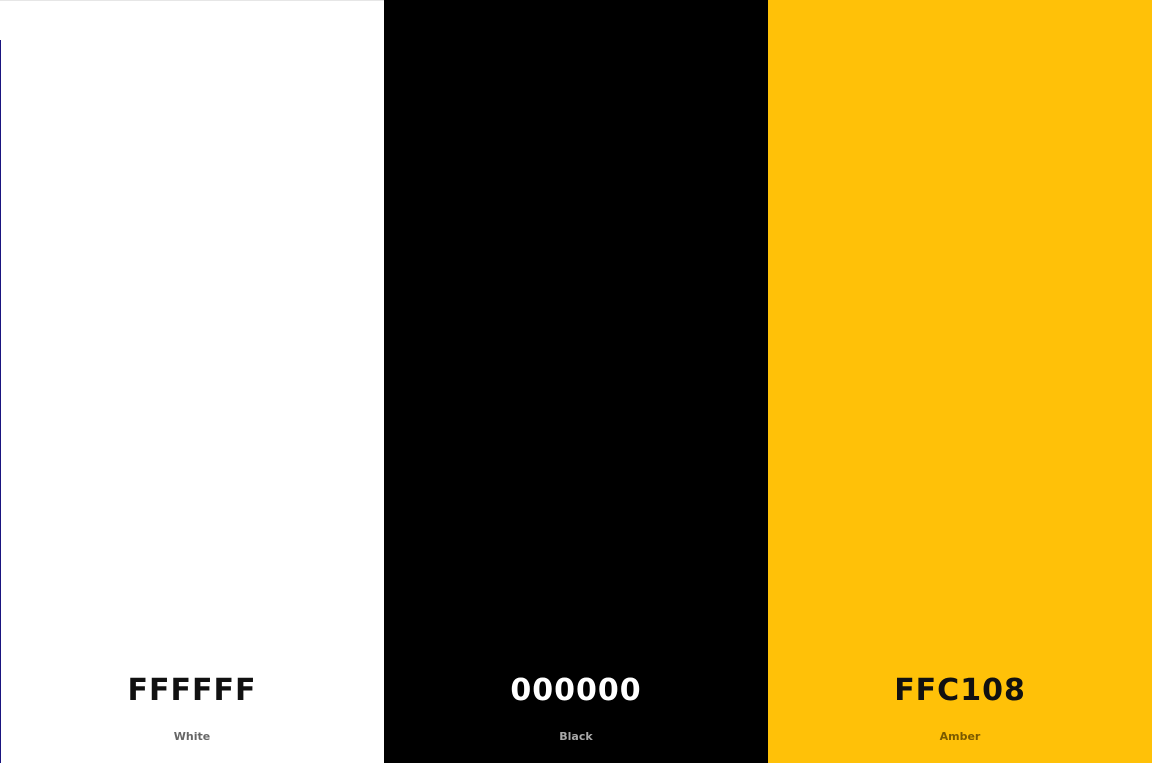 The height and width of the screenshot is (763, 1152). What do you see at coordinates (576, 736) in the screenshot?
I see `swatch-color-name: Black` at bounding box center [576, 736].